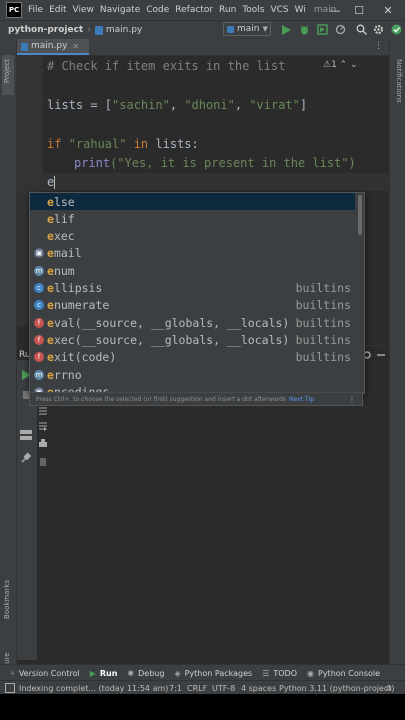  Describe the element at coordinates (108, 673) in the screenshot. I see `tool-window-label: Run` at that location.